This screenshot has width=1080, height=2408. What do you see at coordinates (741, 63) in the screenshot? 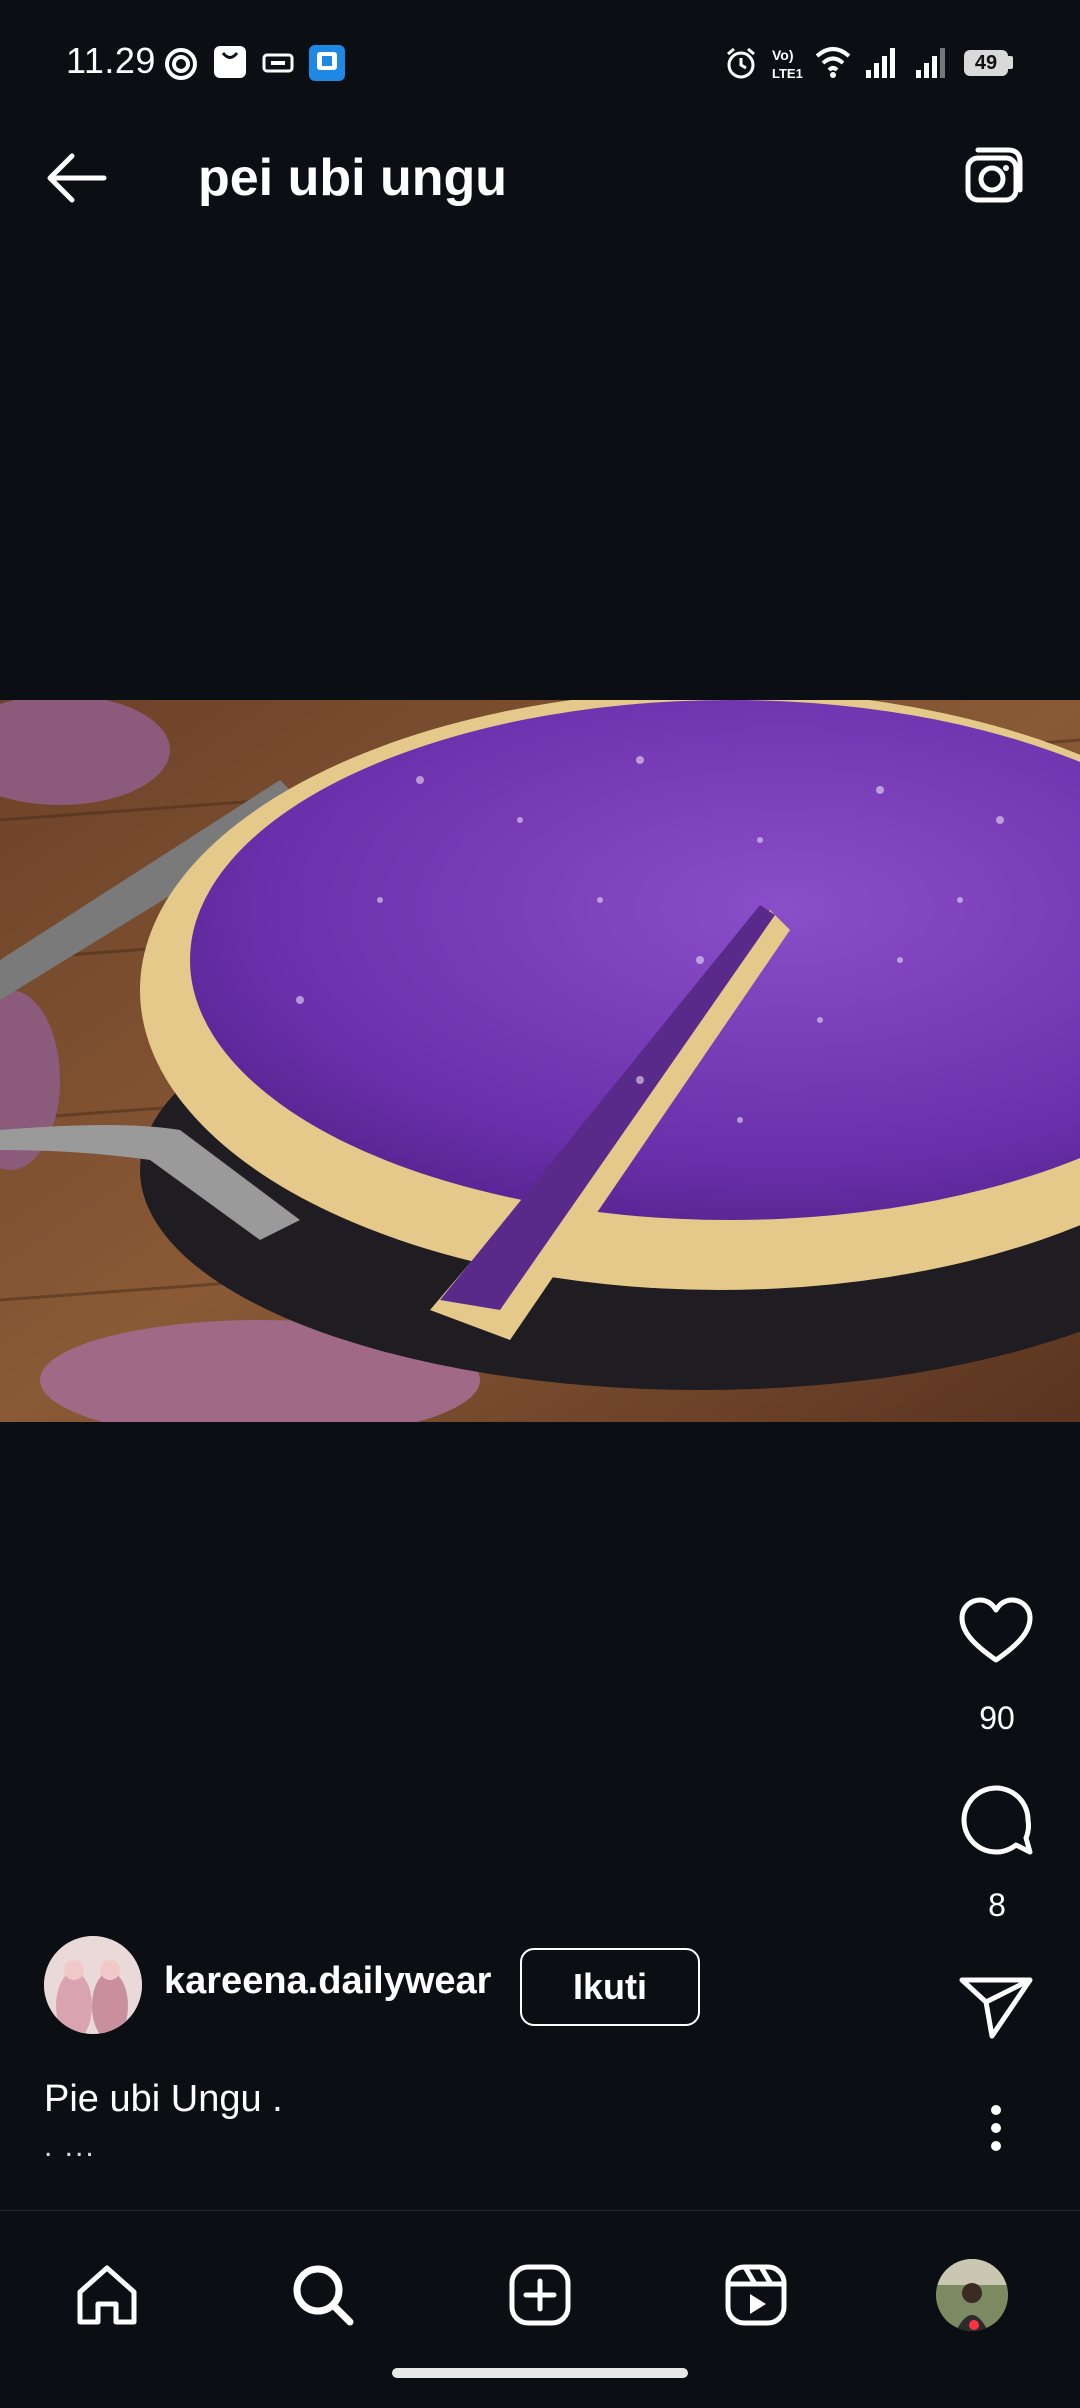
I see `alarm-icon` at bounding box center [741, 63].